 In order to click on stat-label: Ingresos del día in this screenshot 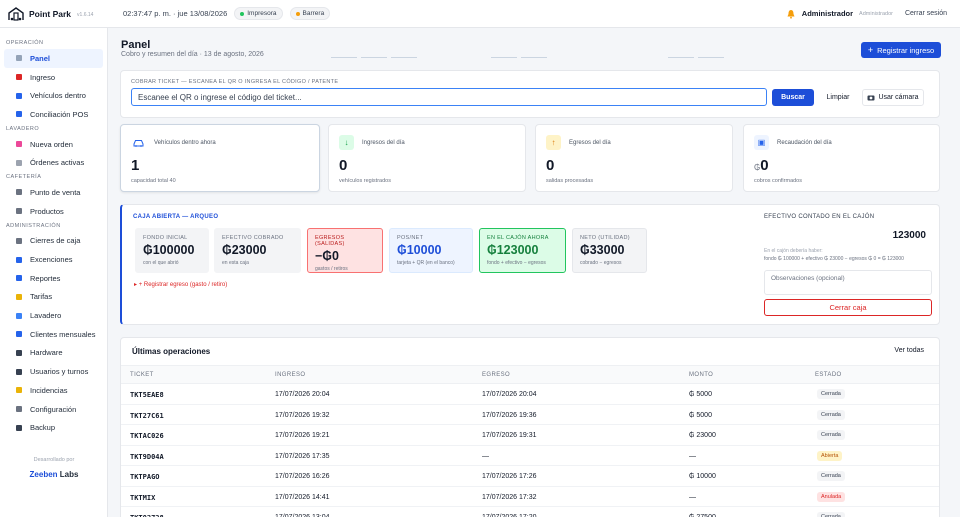, I will do `click(383, 143)`.